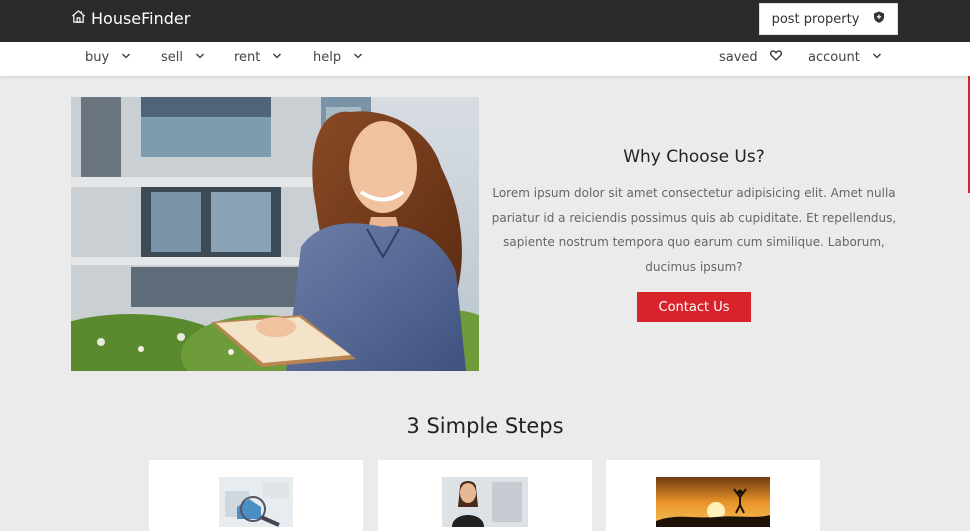 The image size is (970, 531). Describe the element at coordinates (694, 307) in the screenshot. I see `contact-us-button: Contact Us` at that location.